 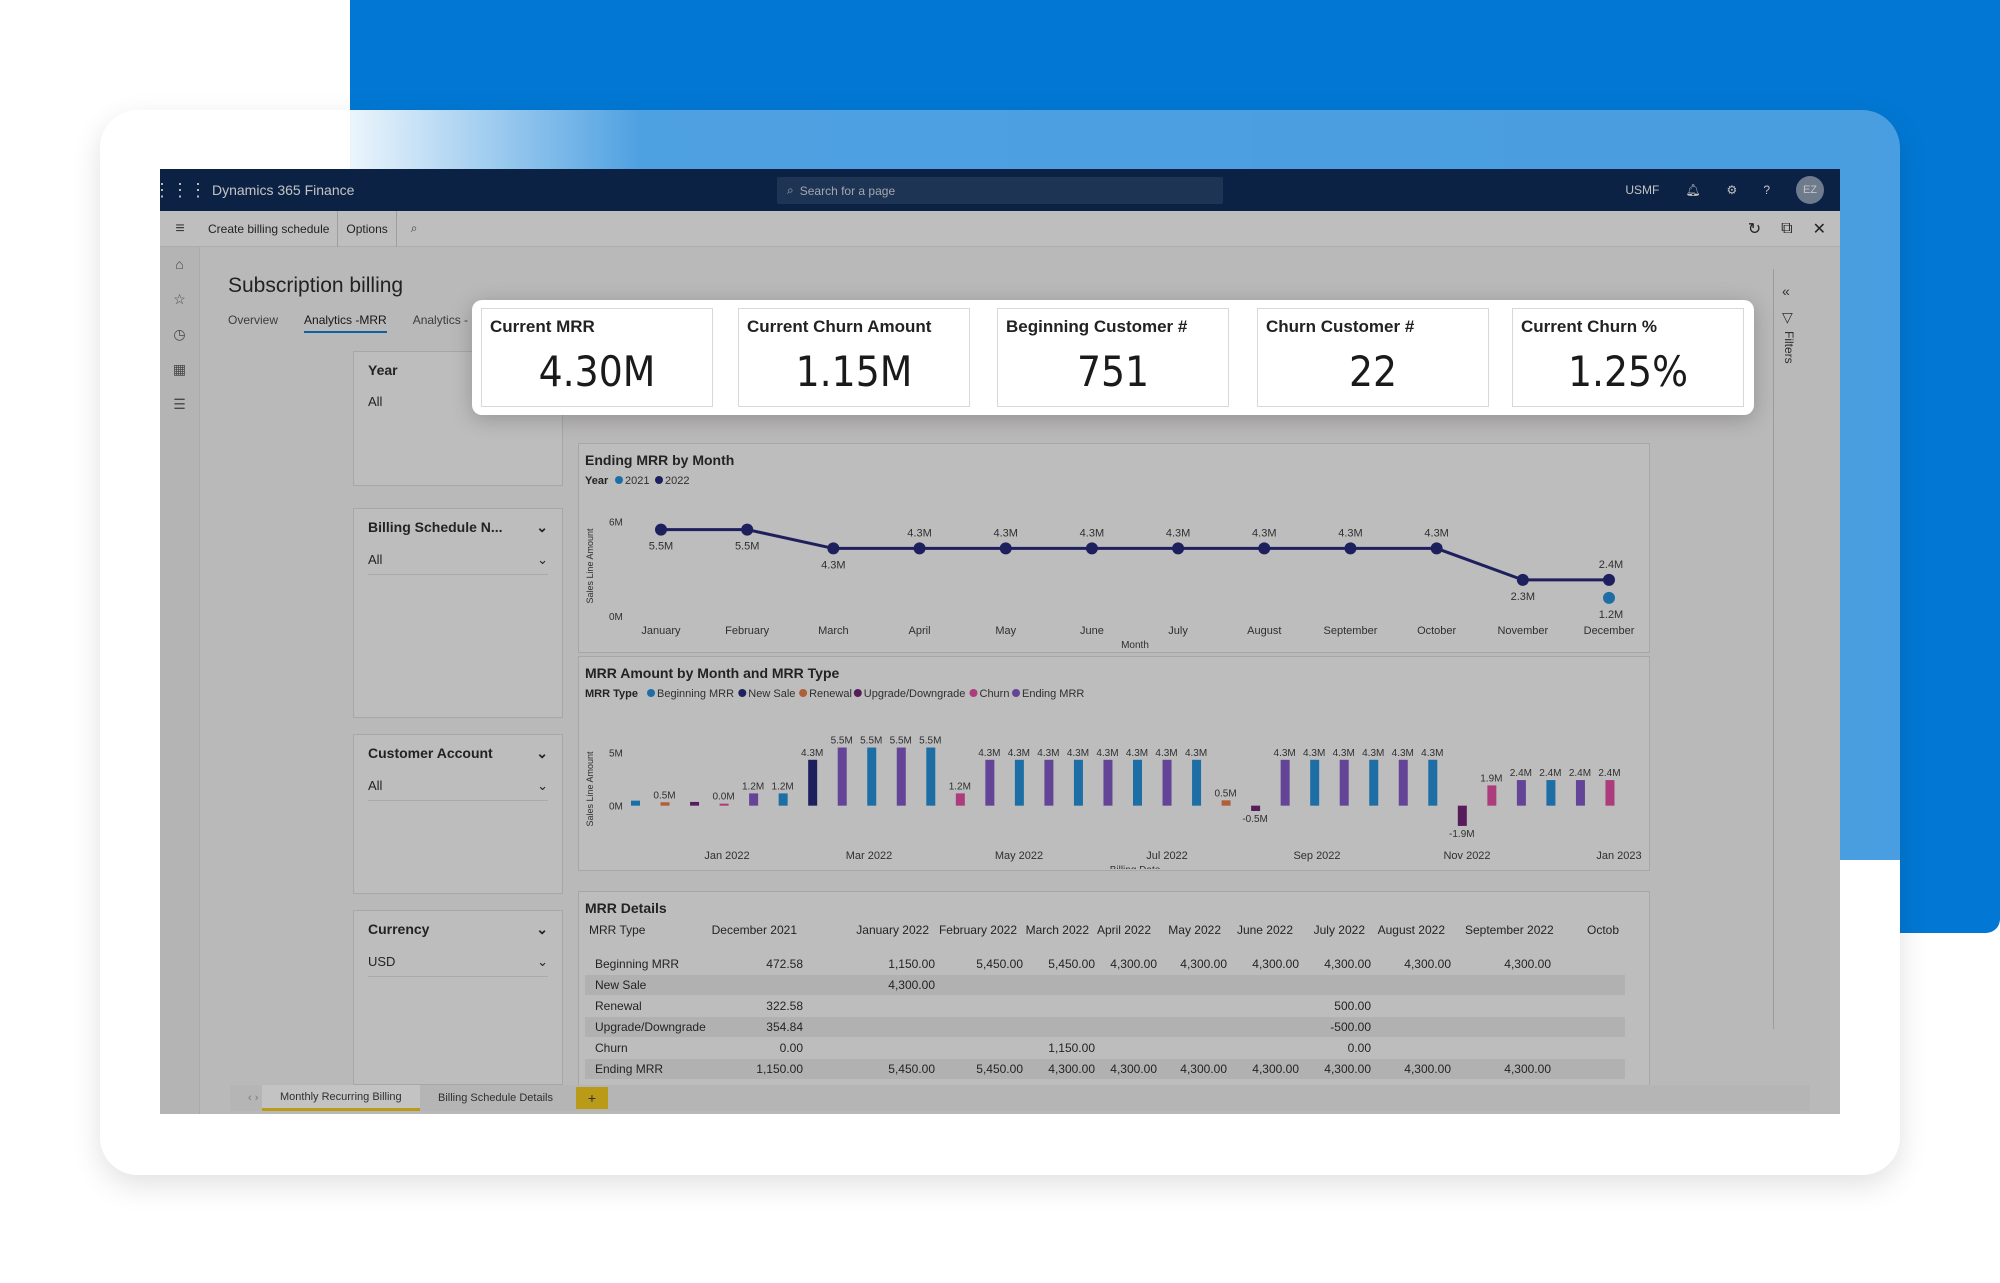 I want to click on kpi-value: 4.30M, so click(x=597, y=371).